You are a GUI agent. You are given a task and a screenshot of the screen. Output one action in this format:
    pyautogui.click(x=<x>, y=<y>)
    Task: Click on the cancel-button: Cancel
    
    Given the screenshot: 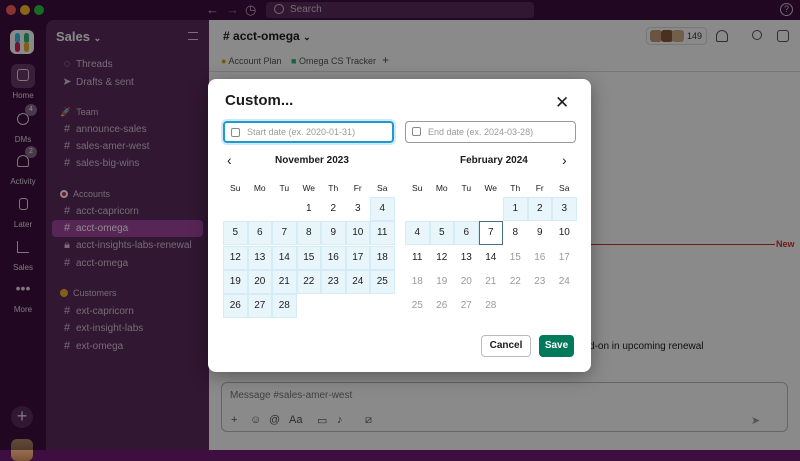 What is the action you would take?
    pyautogui.click(x=506, y=346)
    